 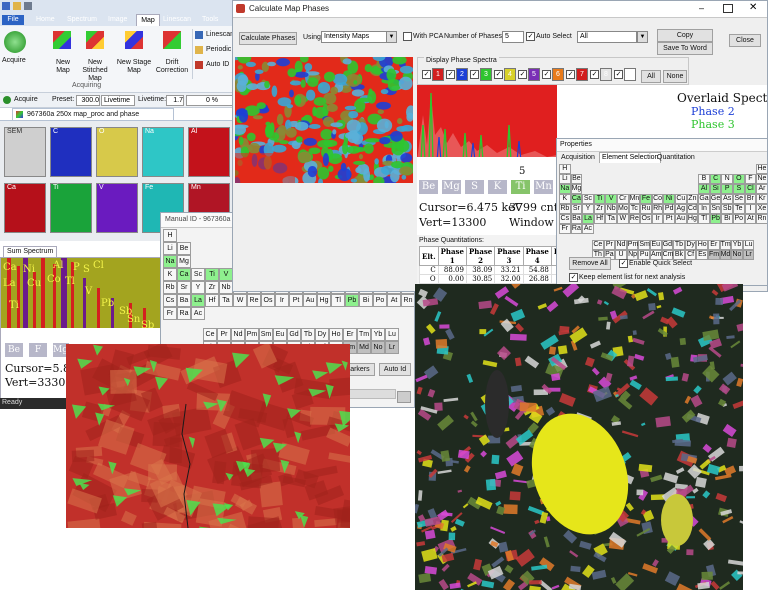 What do you see at coordinates (715, 219) in the screenshot?
I see `element-pb: Pb` at bounding box center [715, 219].